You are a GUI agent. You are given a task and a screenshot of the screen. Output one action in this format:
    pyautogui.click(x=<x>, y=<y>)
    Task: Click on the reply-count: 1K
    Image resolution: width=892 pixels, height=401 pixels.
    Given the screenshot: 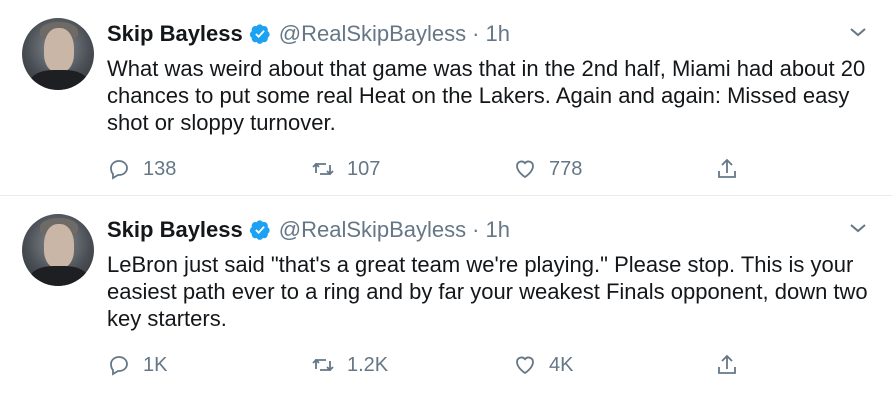 What is the action you would take?
    pyautogui.click(x=155, y=364)
    